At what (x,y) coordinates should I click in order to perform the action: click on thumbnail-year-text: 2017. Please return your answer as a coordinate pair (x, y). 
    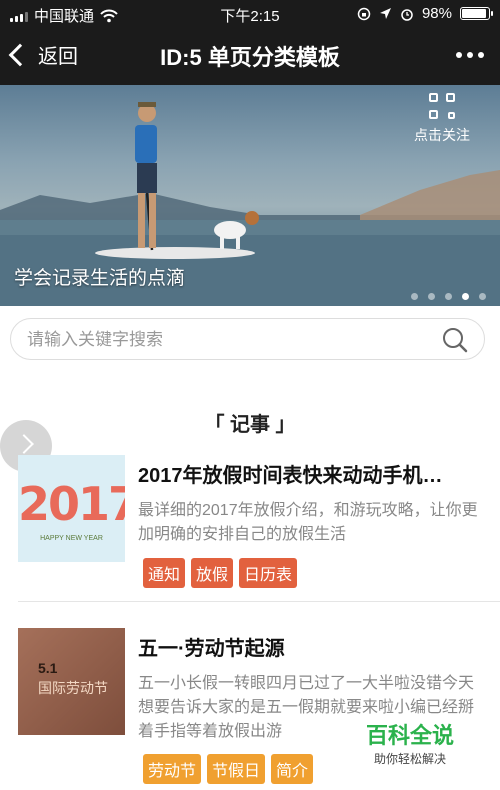
    Looking at the image, I should click on (71, 504).